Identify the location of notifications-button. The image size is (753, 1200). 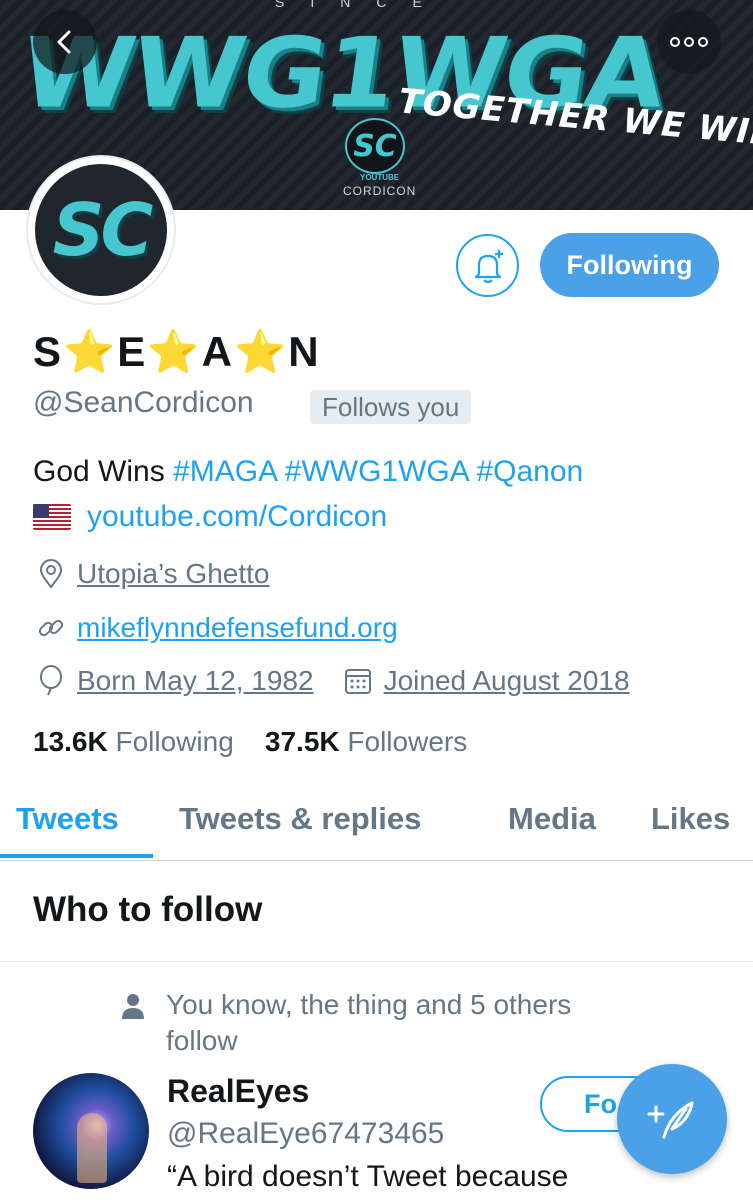
(487, 265).